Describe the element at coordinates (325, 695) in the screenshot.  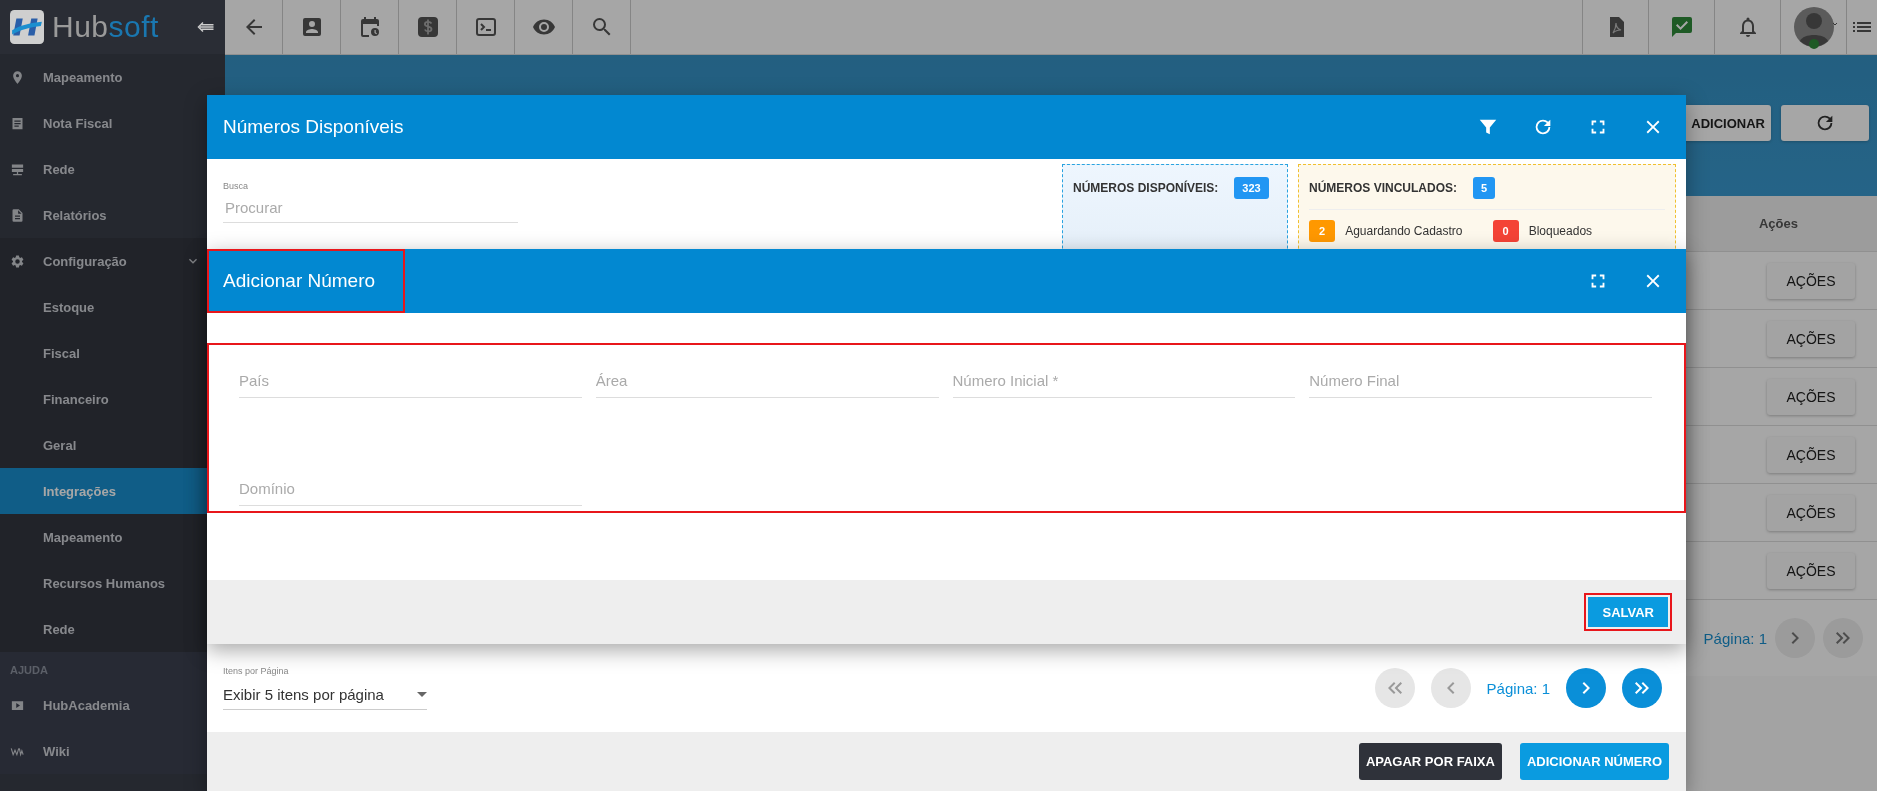
I see `page-size-select: Exibir 5 itens por página` at that location.